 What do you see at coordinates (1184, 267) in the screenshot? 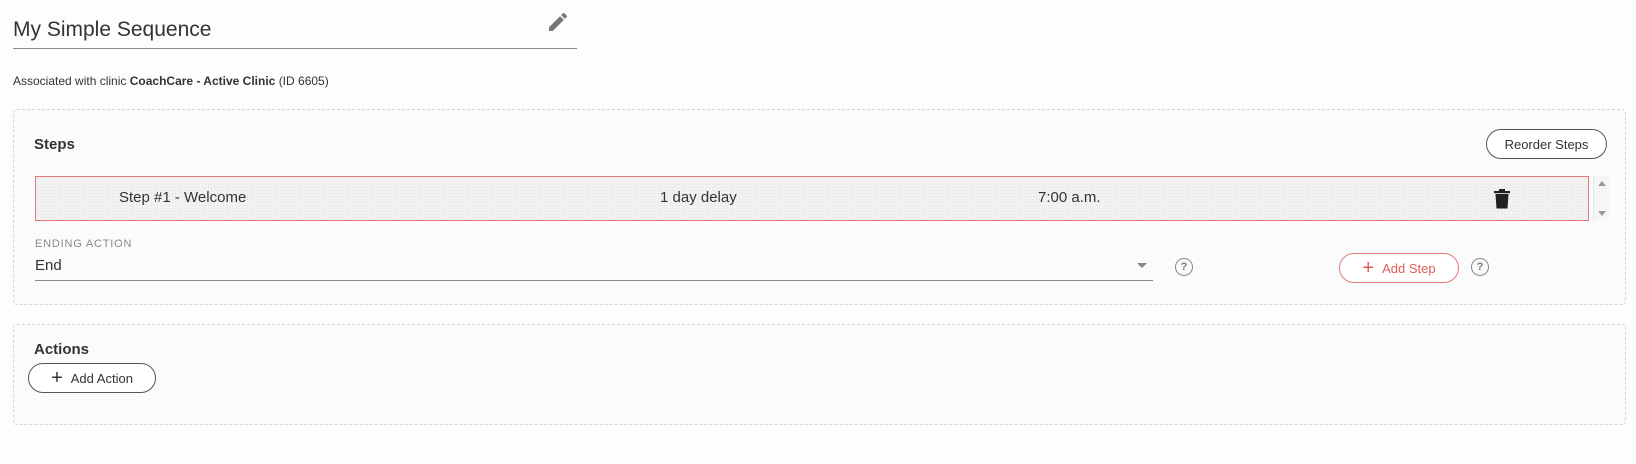
I see `ending-action-help-icon: ?` at bounding box center [1184, 267].